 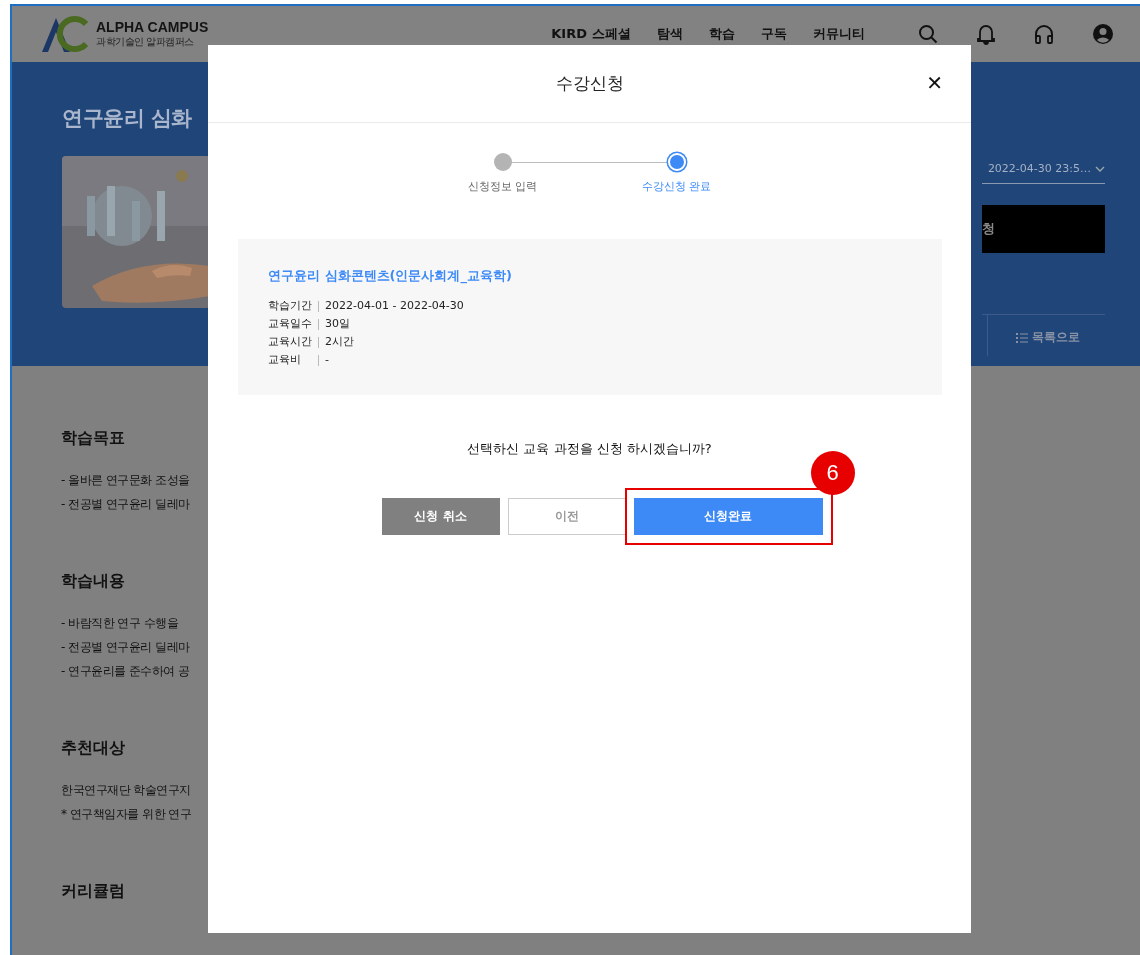 What do you see at coordinates (669, 34) in the screenshot?
I see `nav-link: 탐색` at bounding box center [669, 34].